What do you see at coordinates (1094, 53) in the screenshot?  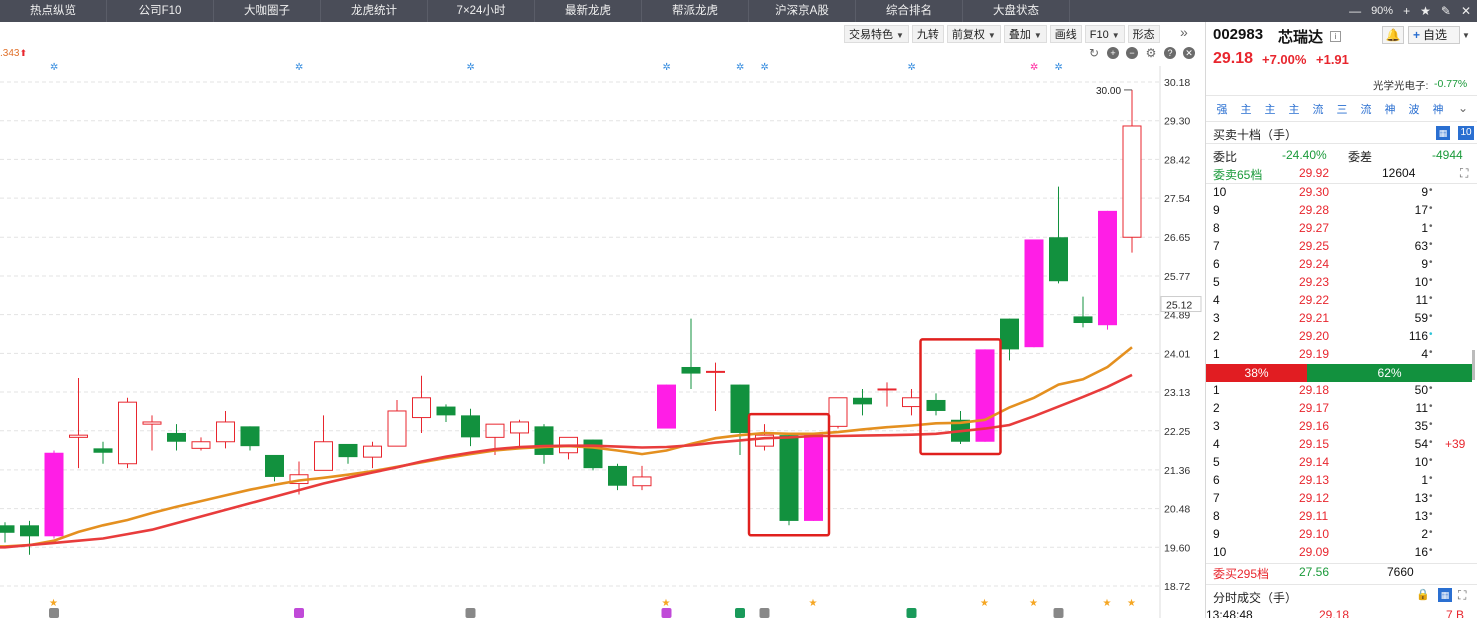 I see `refresh-icon: ↻` at bounding box center [1094, 53].